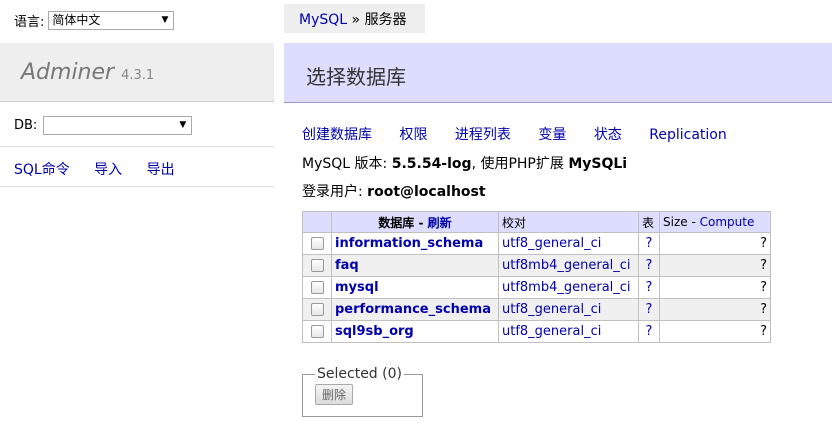  I want to click on db-name-link: performance_schema, so click(413, 309).